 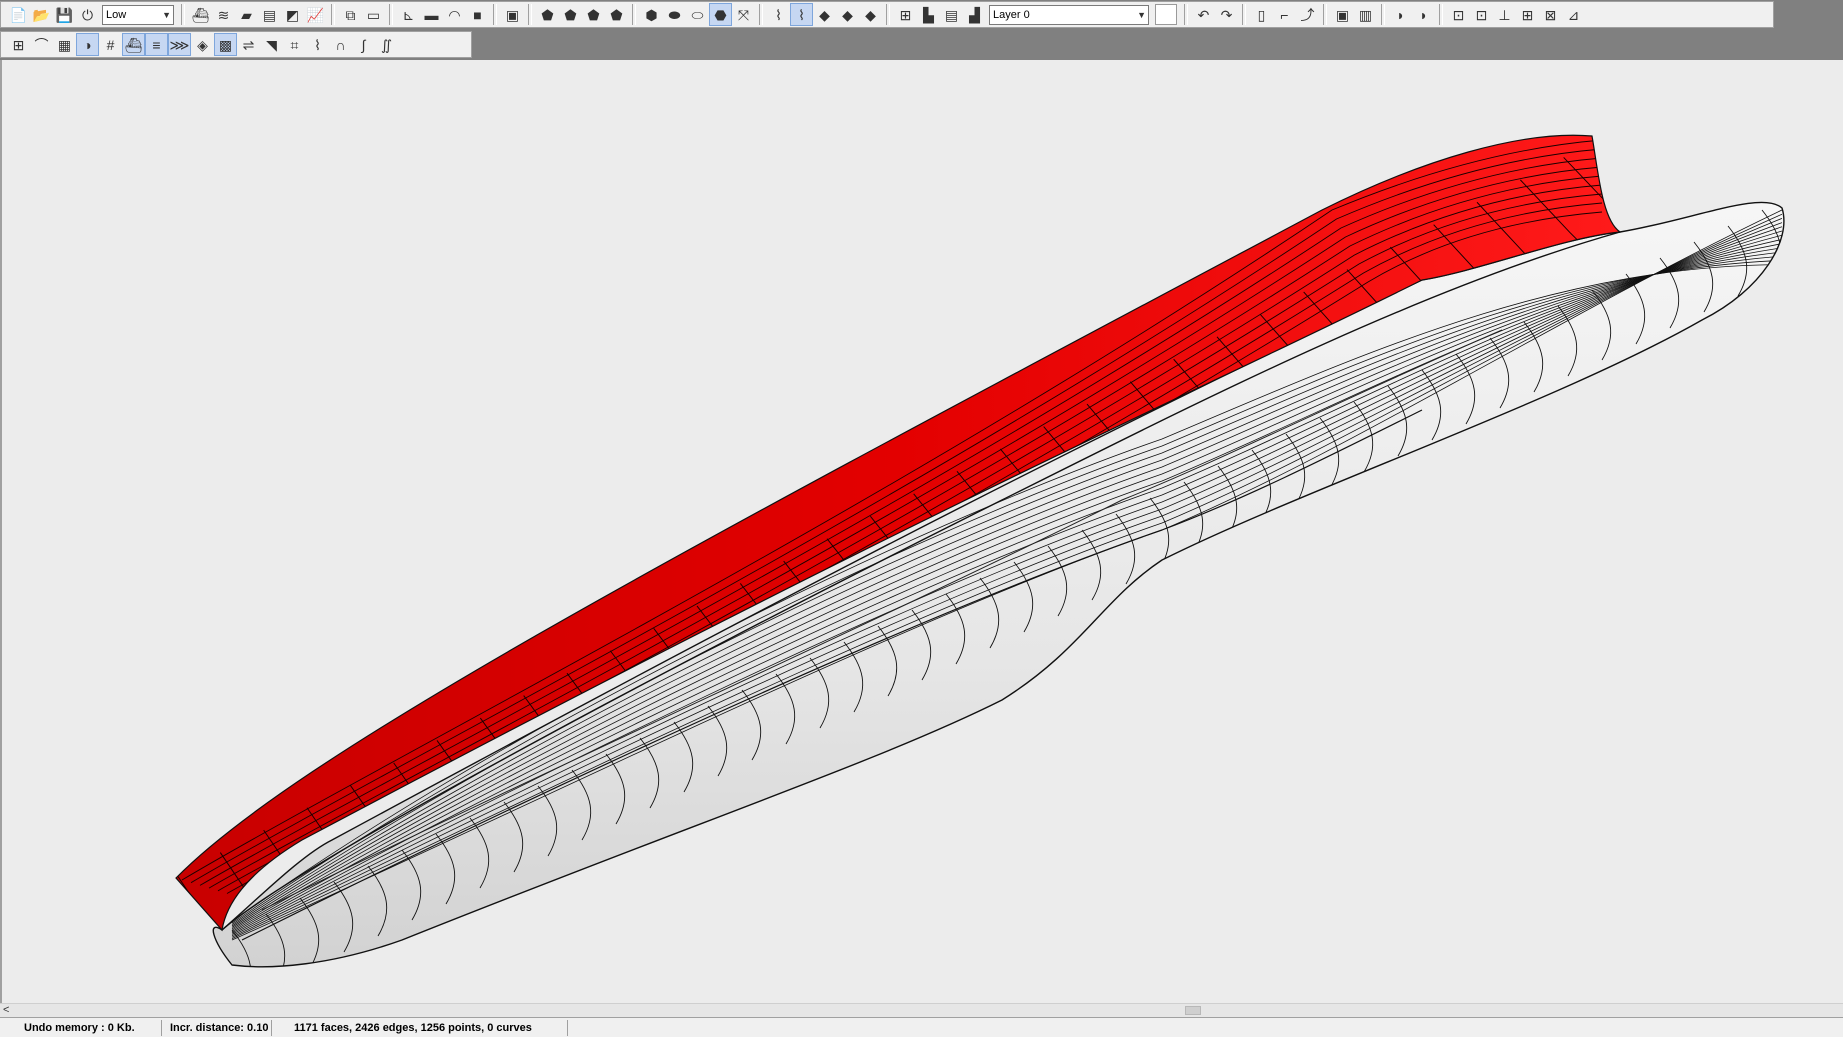 I want to click on redo-button: ↷, so click(x=1226, y=14).